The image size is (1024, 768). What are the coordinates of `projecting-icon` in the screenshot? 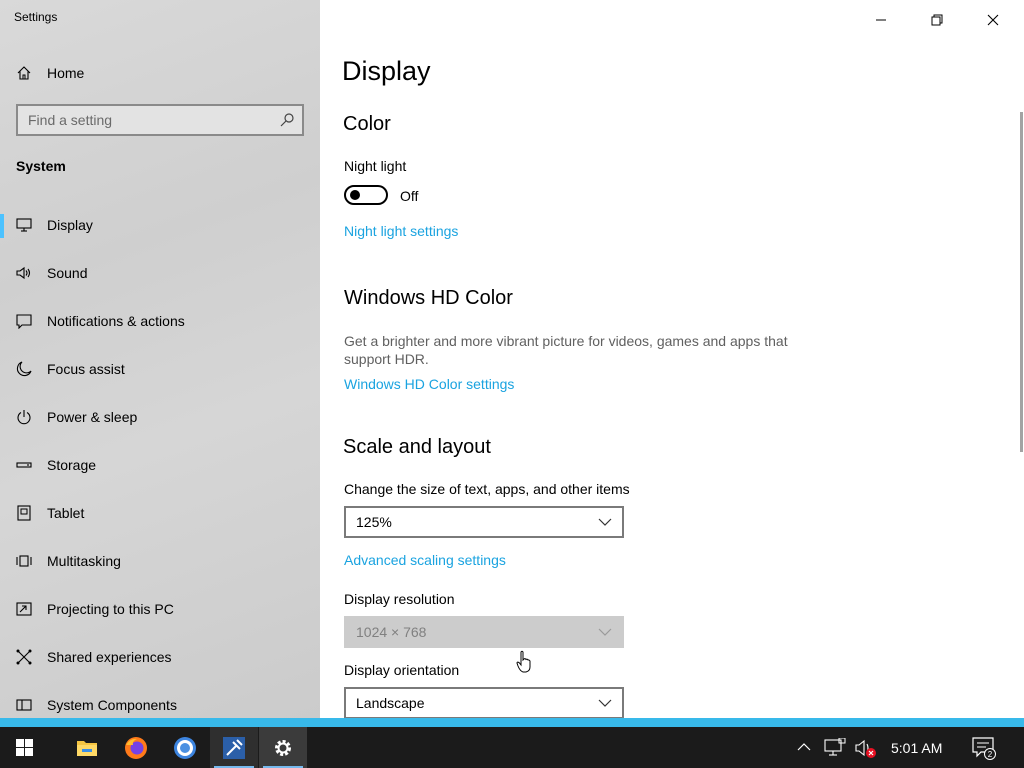 It's located at (24, 609).